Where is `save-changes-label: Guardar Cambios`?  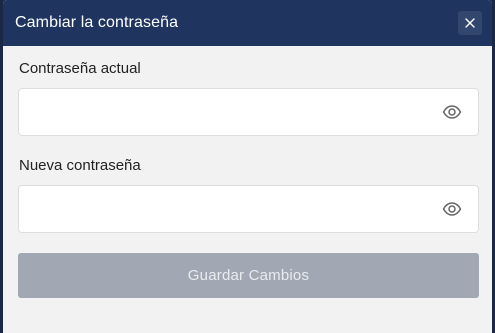 save-changes-label: Guardar Cambios is located at coordinates (248, 275).